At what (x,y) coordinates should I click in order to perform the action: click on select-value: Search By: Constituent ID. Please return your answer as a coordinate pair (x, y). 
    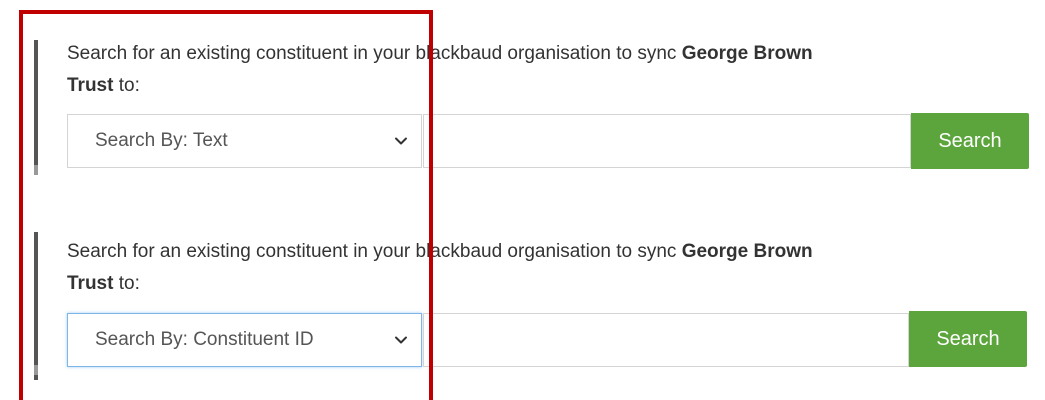
    Looking at the image, I should click on (204, 339).